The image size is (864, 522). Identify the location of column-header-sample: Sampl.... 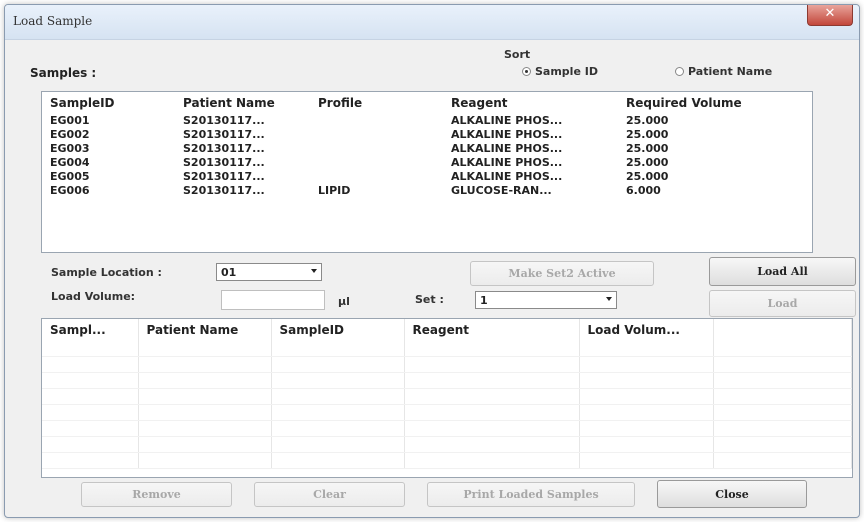
(90, 330).